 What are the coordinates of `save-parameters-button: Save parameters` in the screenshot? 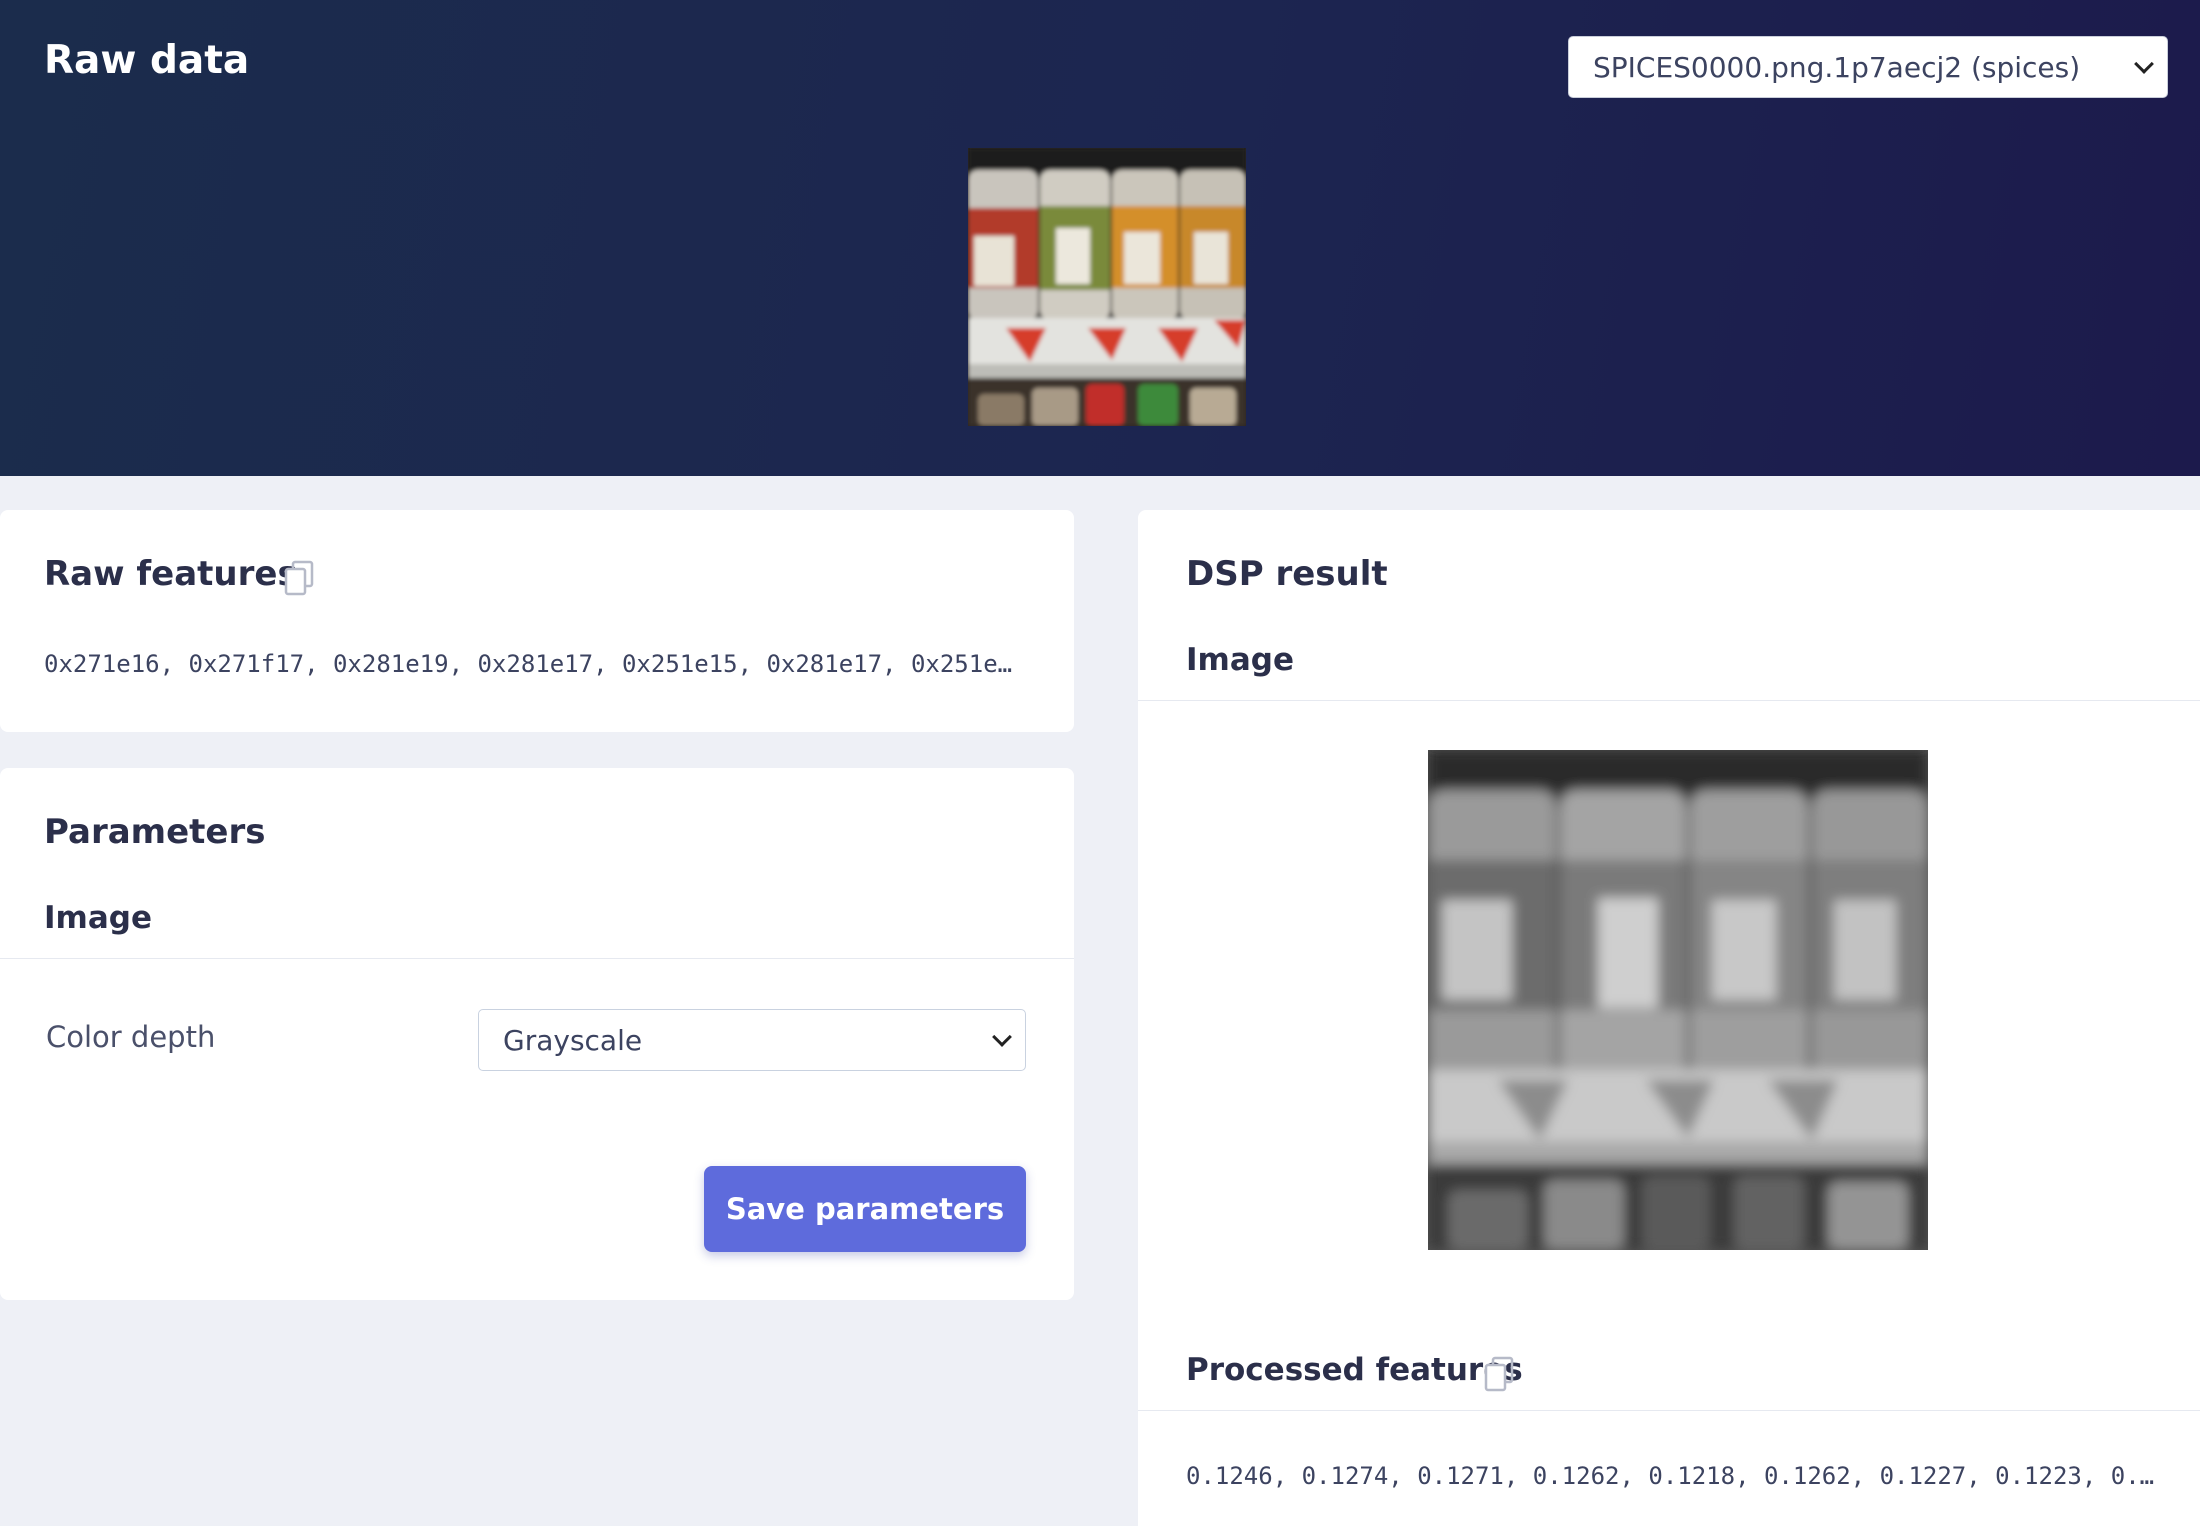 It's located at (865, 1209).